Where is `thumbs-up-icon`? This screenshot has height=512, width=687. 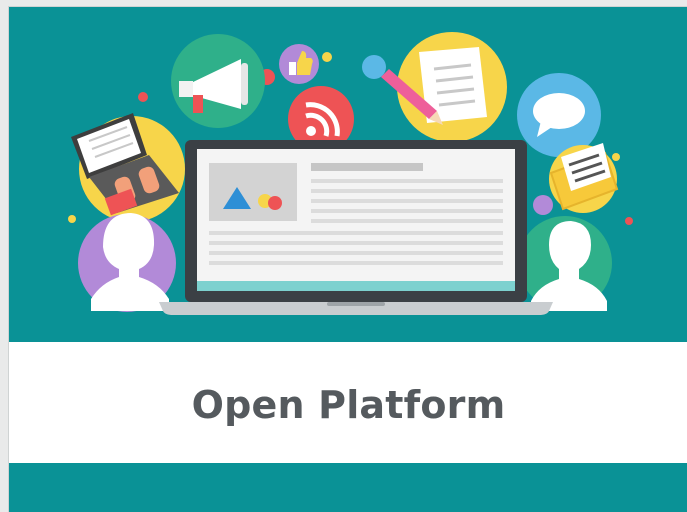 thumbs-up-icon is located at coordinates (299, 64).